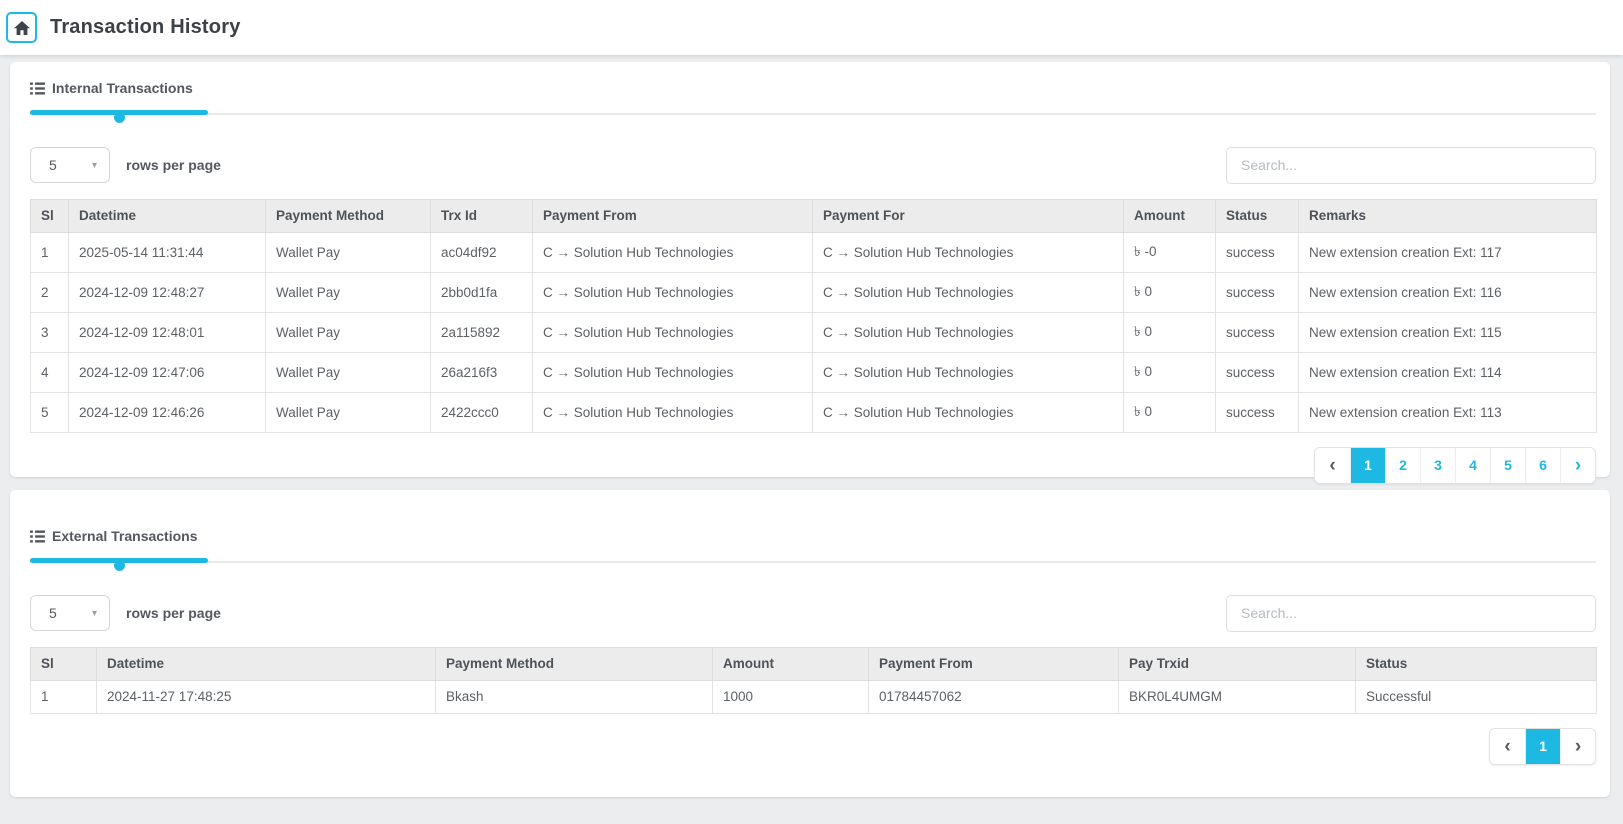 This screenshot has width=1623, height=824. I want to click on column-header: Payment For, so click(968, 215).